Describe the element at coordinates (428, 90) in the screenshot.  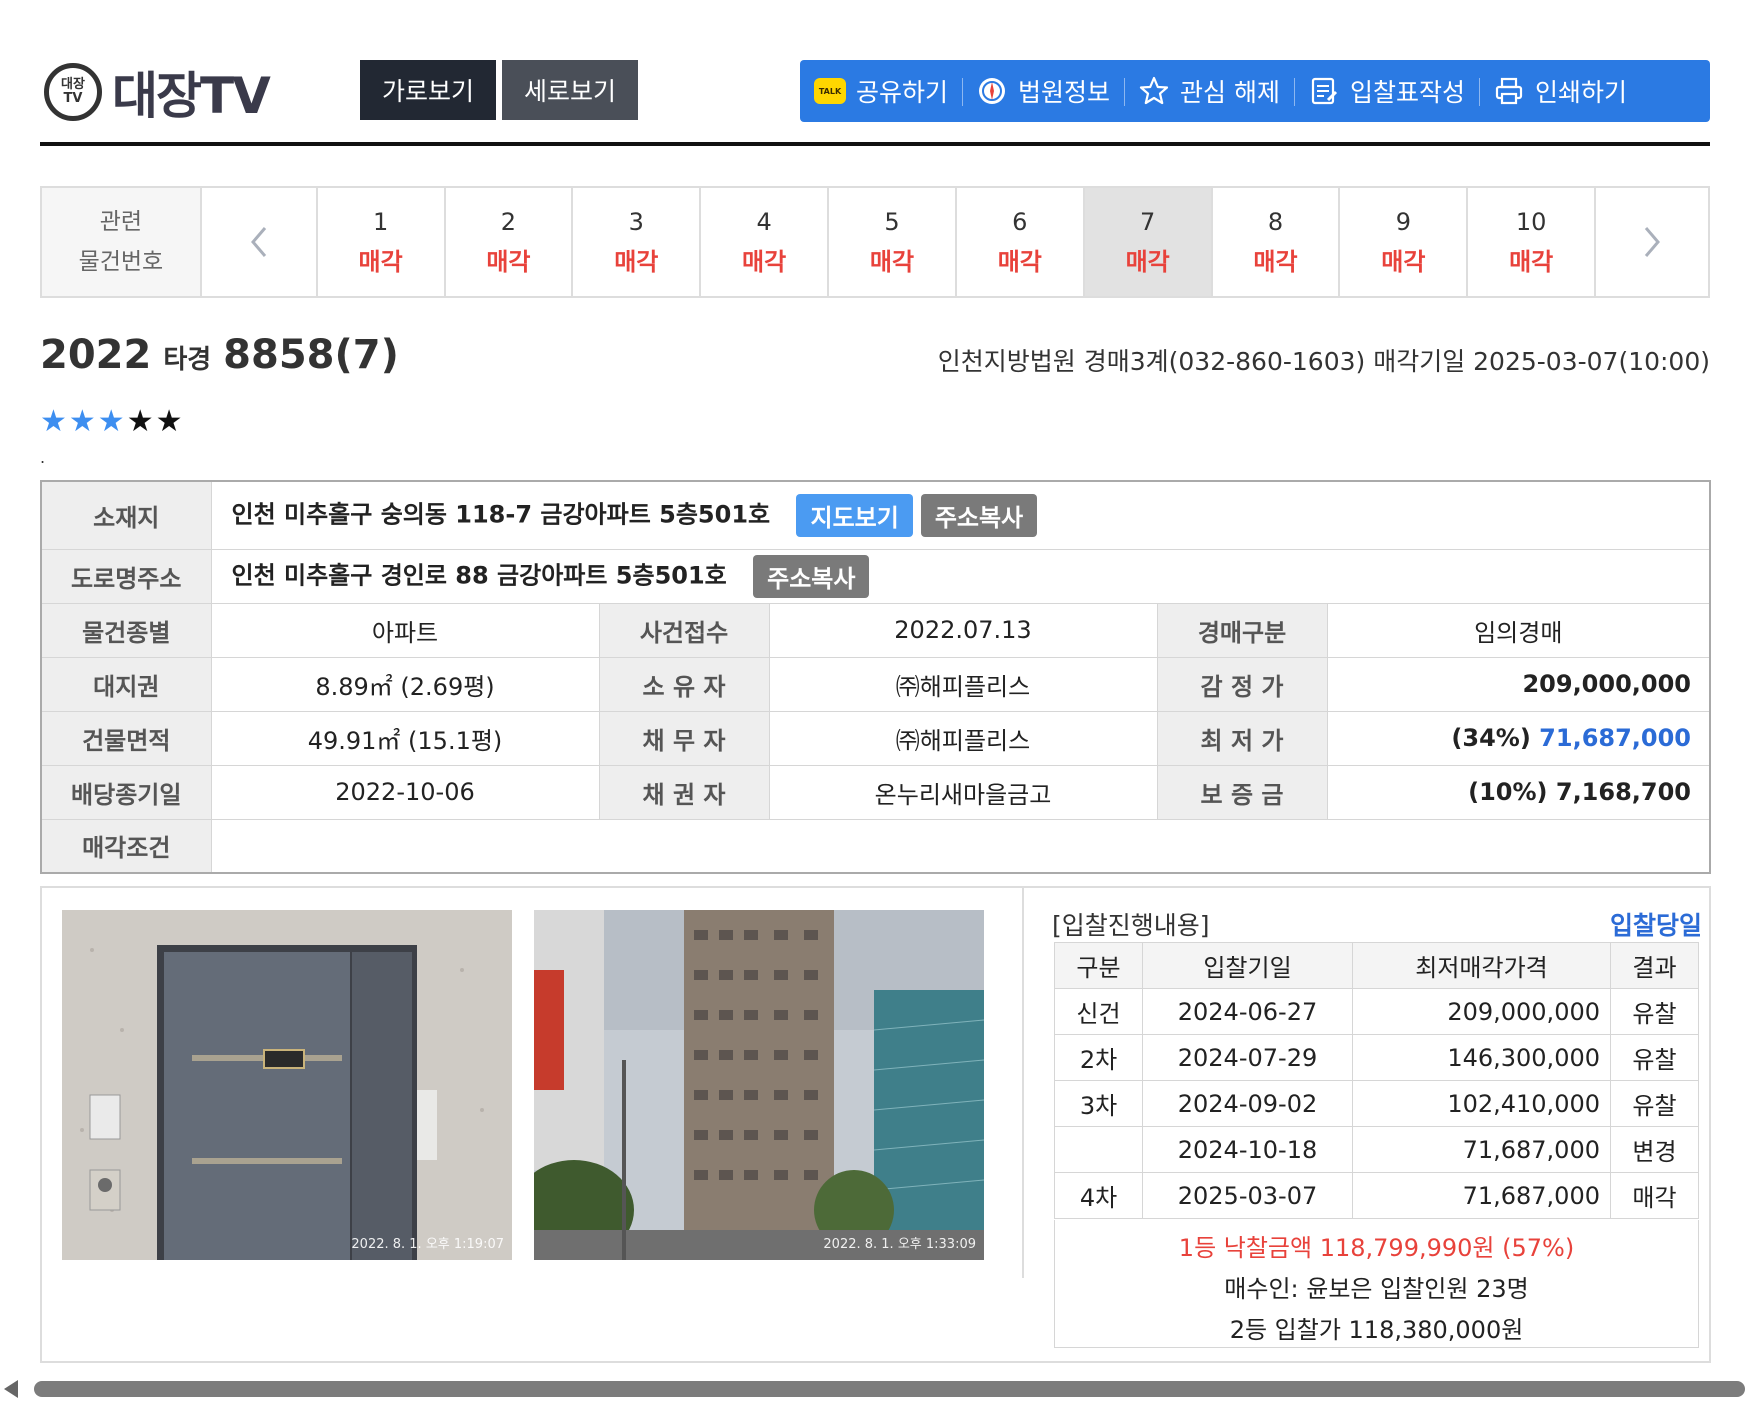
I see `horizontal-view-button: 가로보기` at that location.